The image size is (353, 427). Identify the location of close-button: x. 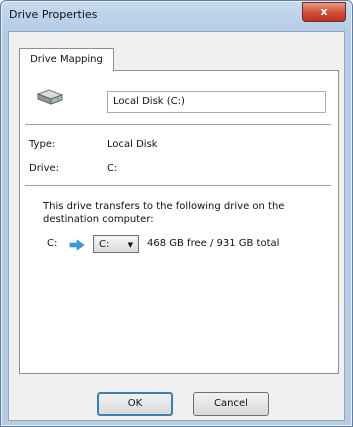
(324, 12).